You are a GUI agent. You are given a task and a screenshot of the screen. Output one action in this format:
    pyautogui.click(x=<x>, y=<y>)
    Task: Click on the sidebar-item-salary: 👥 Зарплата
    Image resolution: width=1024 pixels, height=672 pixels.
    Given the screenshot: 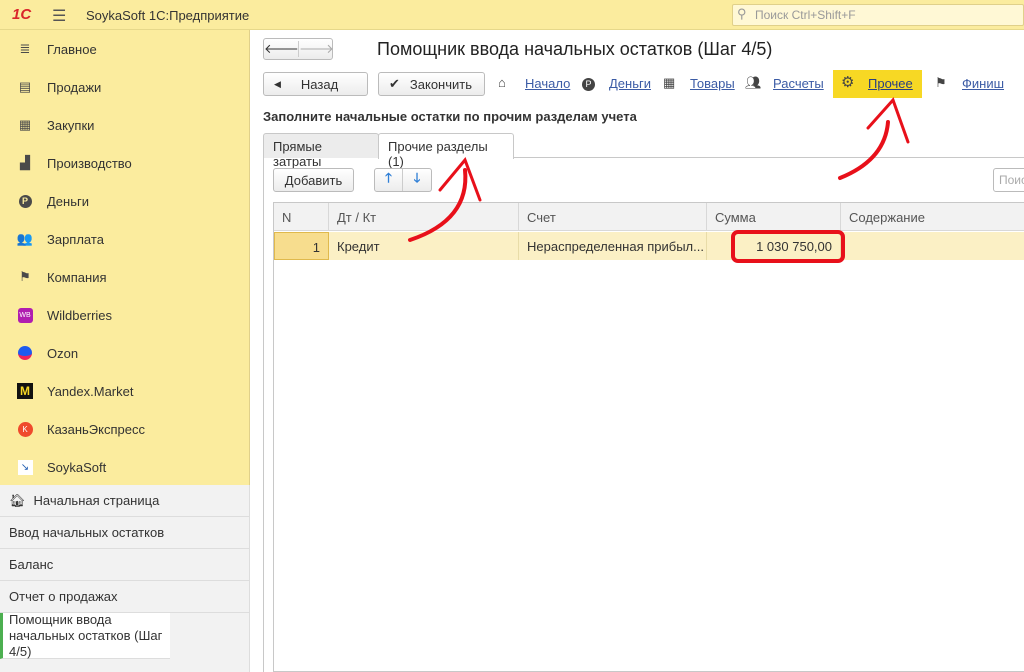 What is the action you would take?
    pyautogui.click(x=124, y=239)
    